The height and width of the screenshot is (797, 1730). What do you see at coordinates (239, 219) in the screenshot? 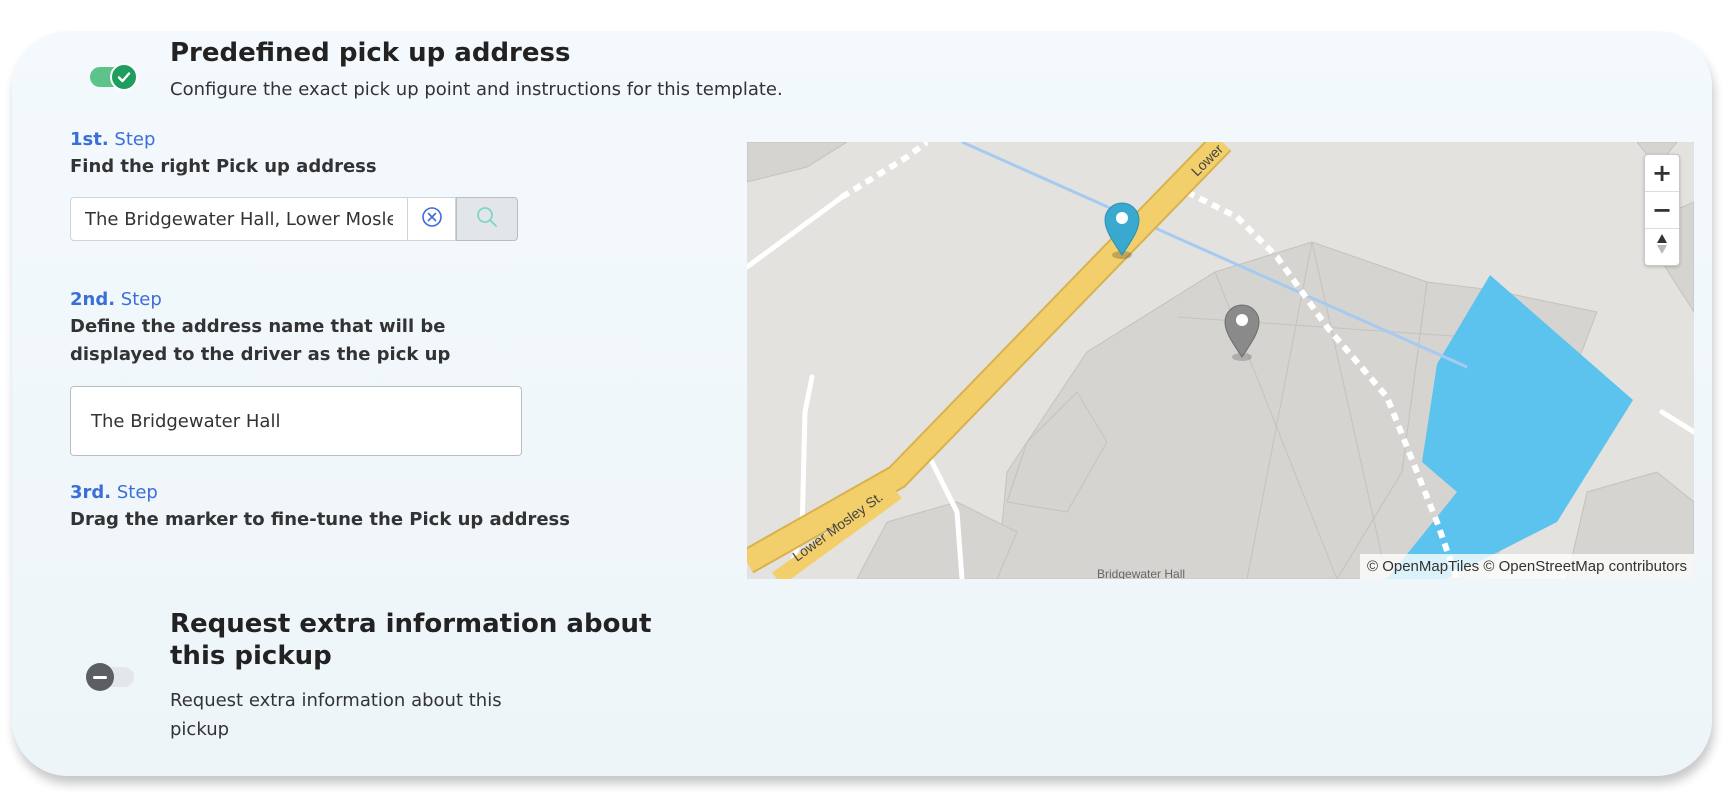
I see `address-search-input` at bounding box center [239, 219].